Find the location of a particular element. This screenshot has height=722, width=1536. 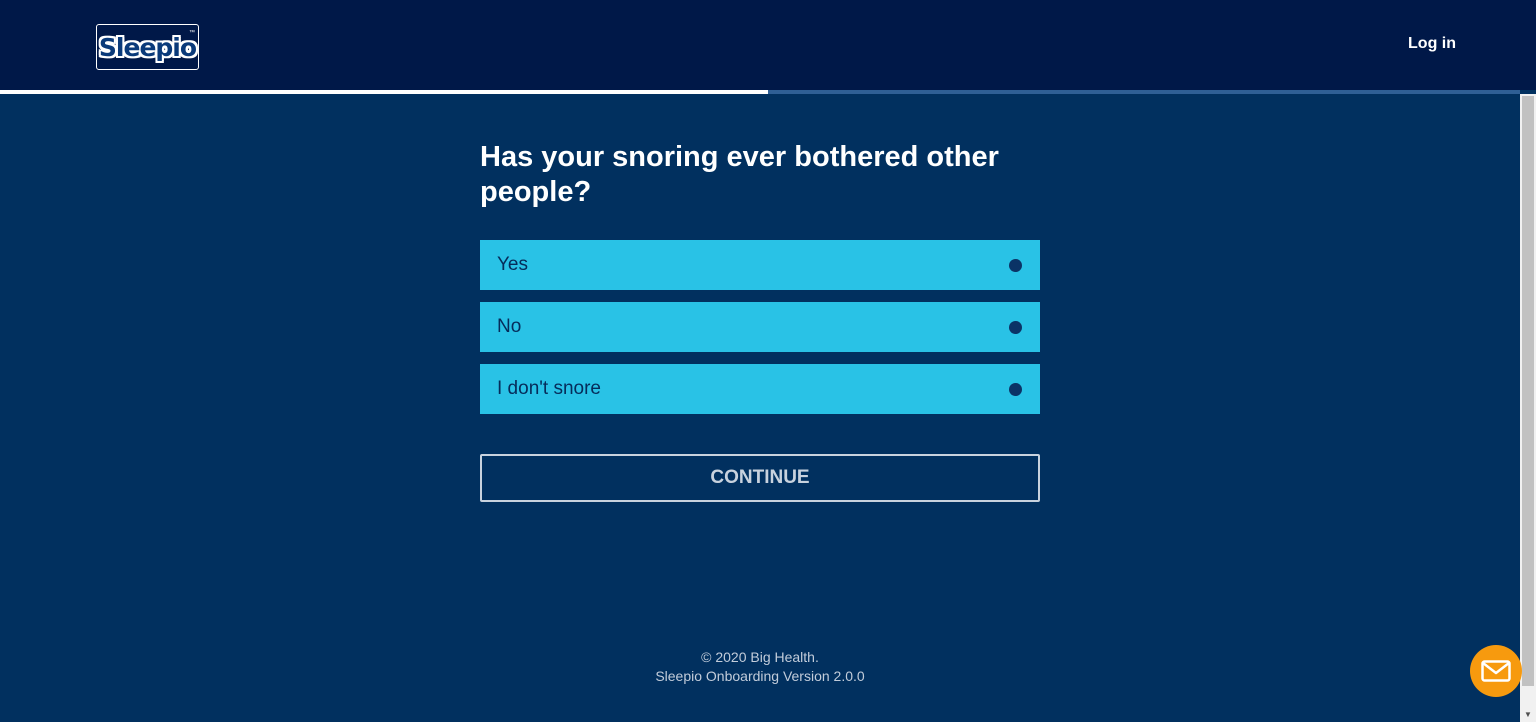

answer-options: Yes No I don't snore is located at coordinates (760, 327).